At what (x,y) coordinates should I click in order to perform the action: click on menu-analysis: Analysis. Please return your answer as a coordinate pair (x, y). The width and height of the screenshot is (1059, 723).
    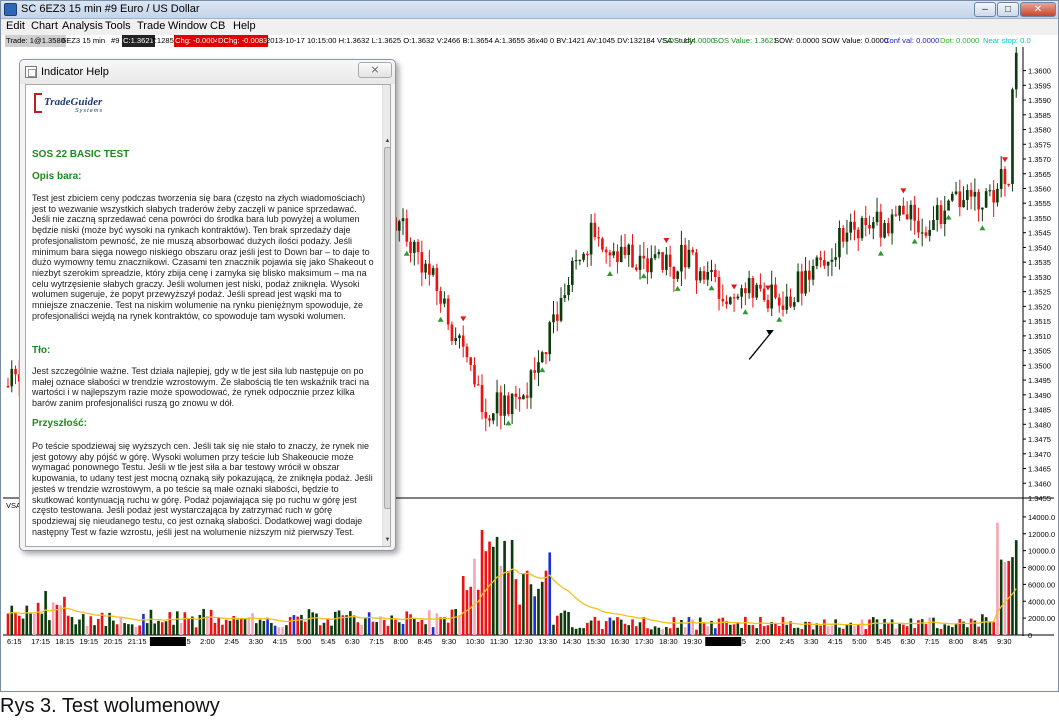
    Looking at the image, I should click on (82, 26).